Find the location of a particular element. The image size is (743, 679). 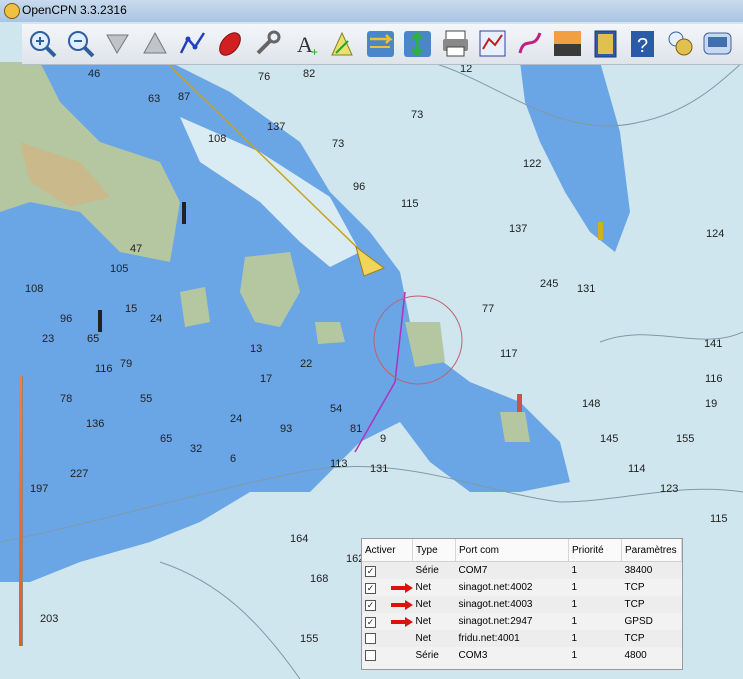

ais-icon is located at coordinates (680, 43).